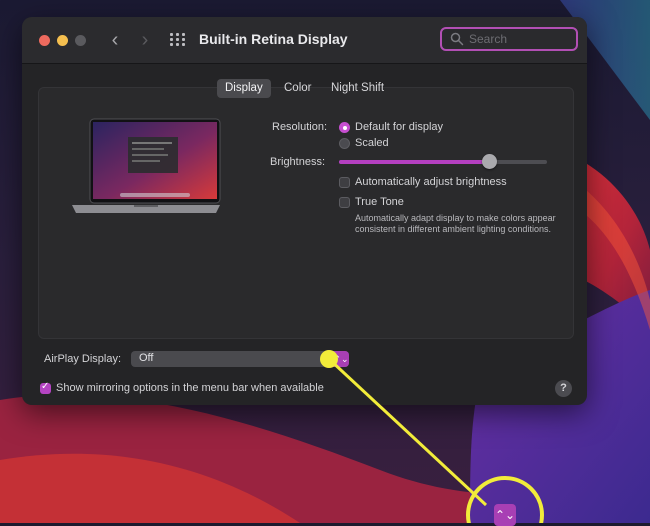  What do you see at coordinates (379, 202) in the screenshot?
I see `true-tone-label: True Tone` at bounding box center [379, 202].